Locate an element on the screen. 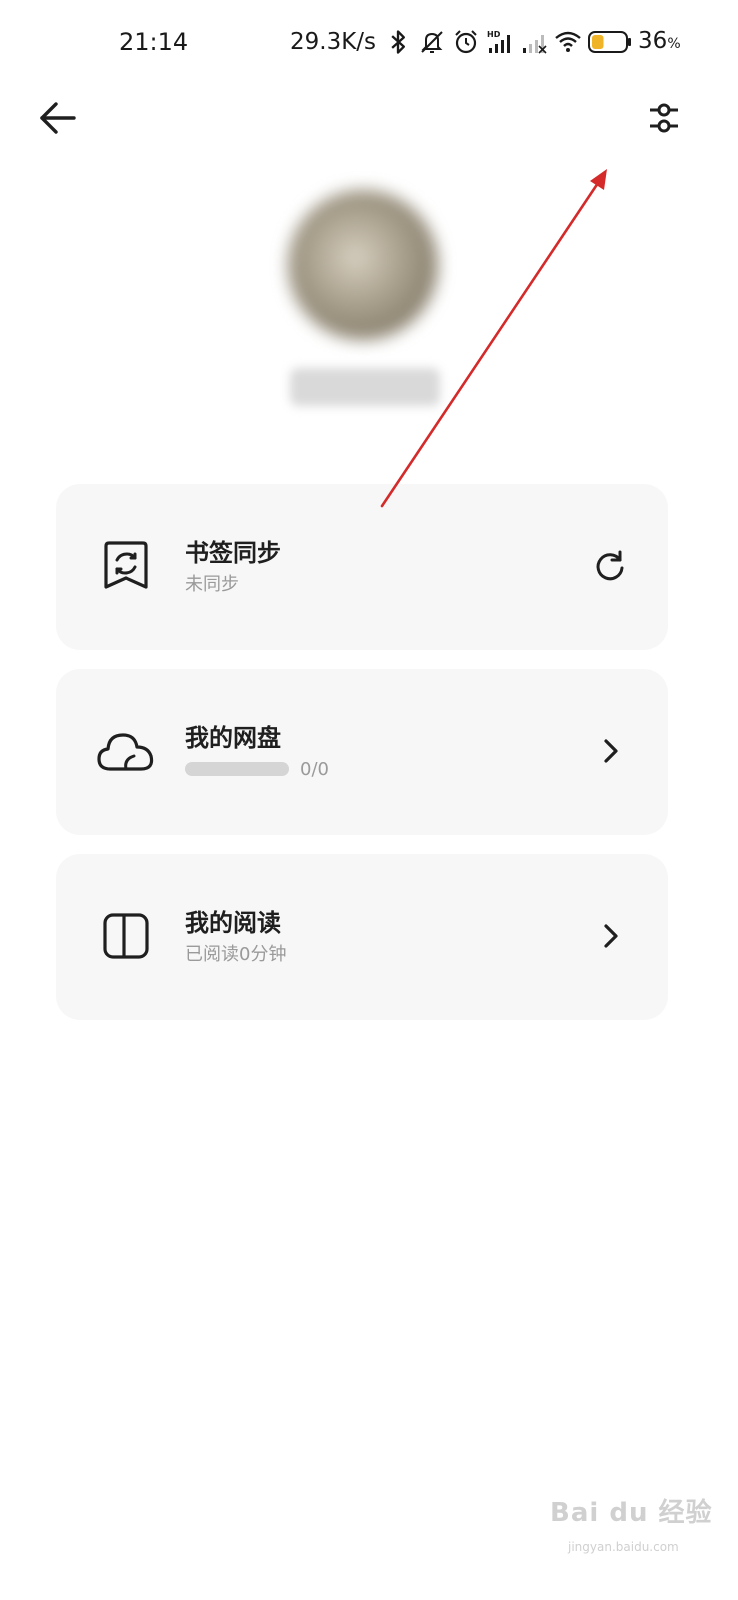 Image resolution: width=738 pixels, height=1600 pixels. bookmark-sync-icon is located at coordinates (126, 565).